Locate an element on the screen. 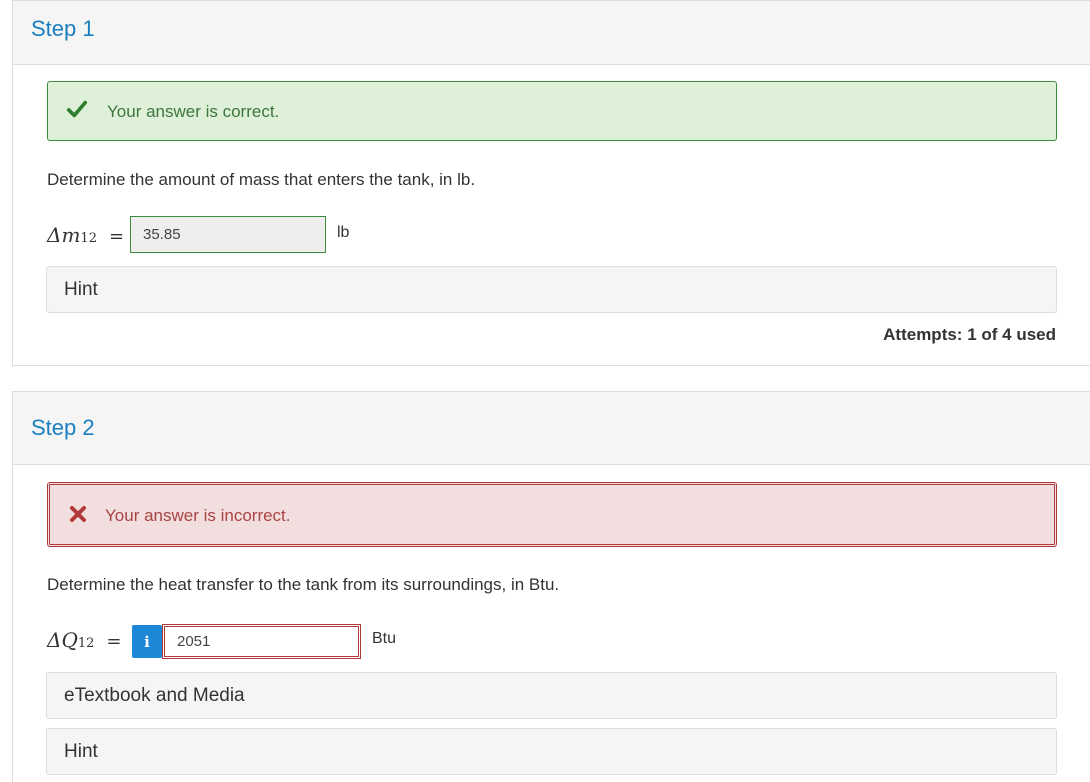 The image size is (1090, 782). step-1-answer-input: 35.85 is located at coordinates (228, 234).